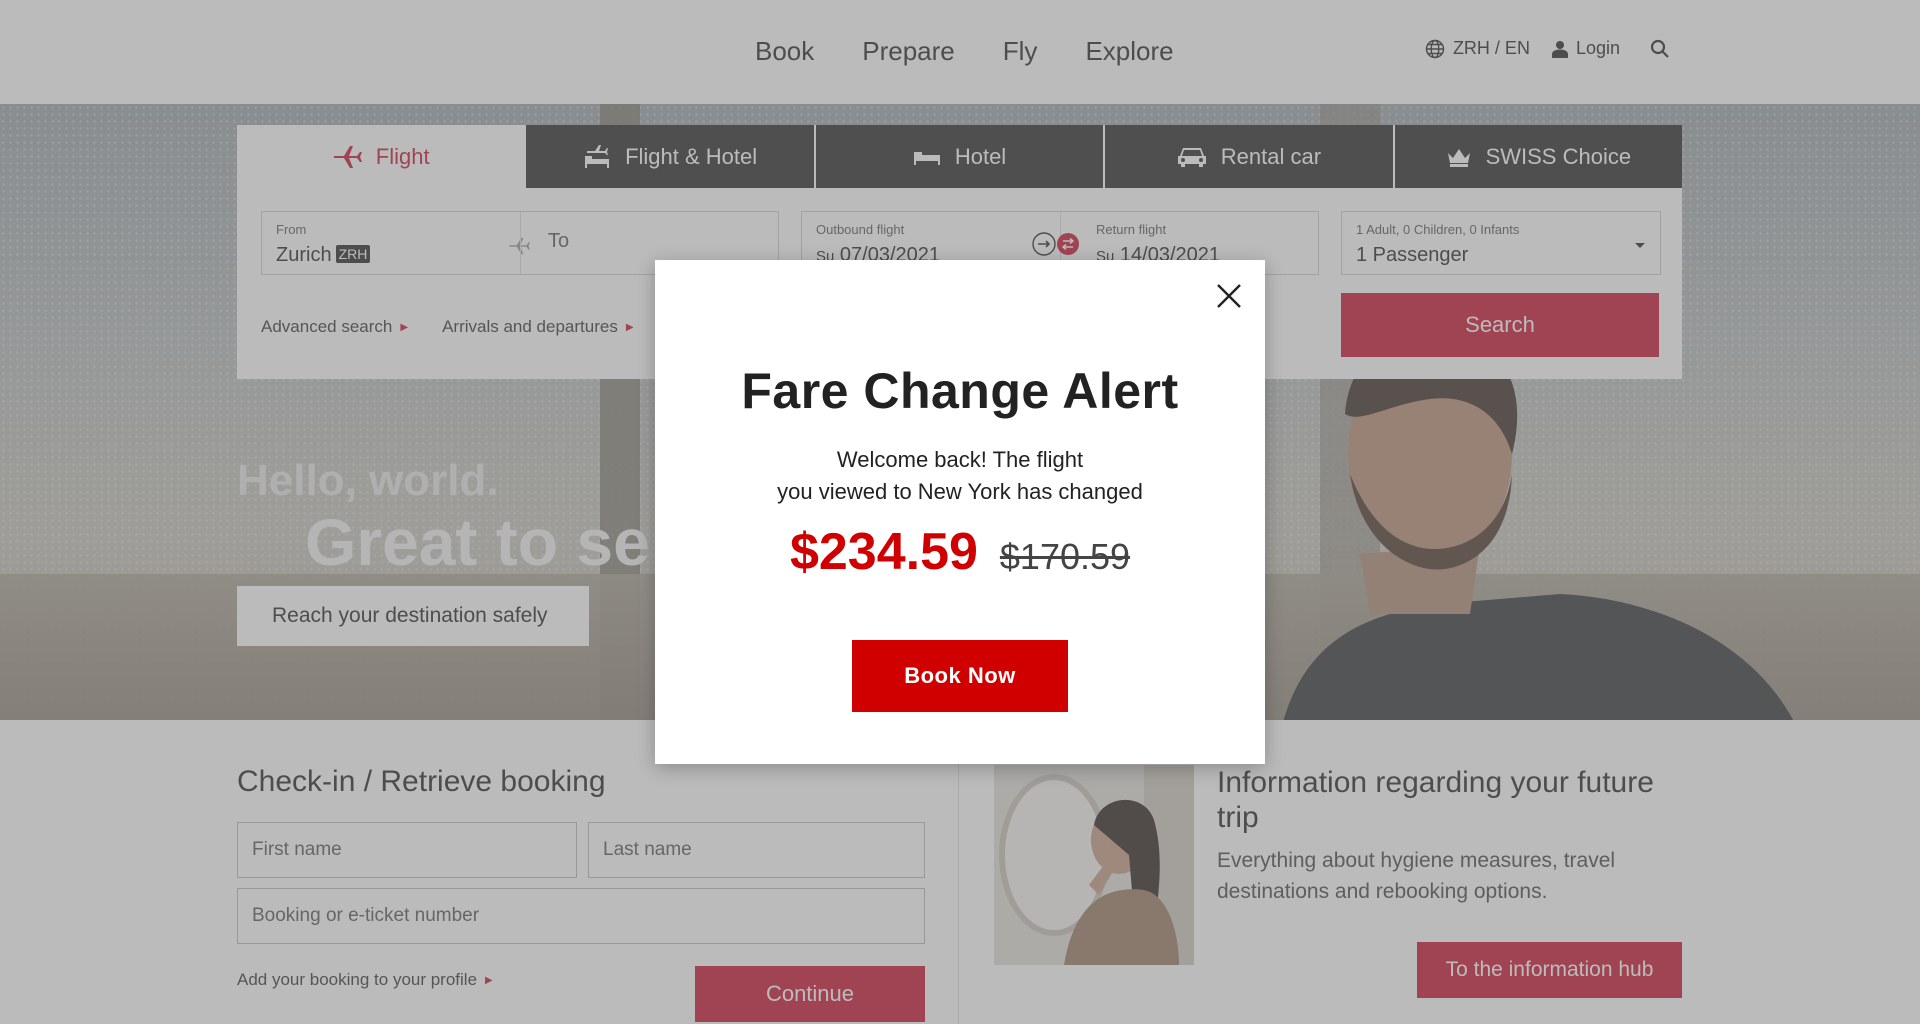 The image size is (1920, 1024). I want to click on modal-title: Fare Change Alert, so click(960, 391).